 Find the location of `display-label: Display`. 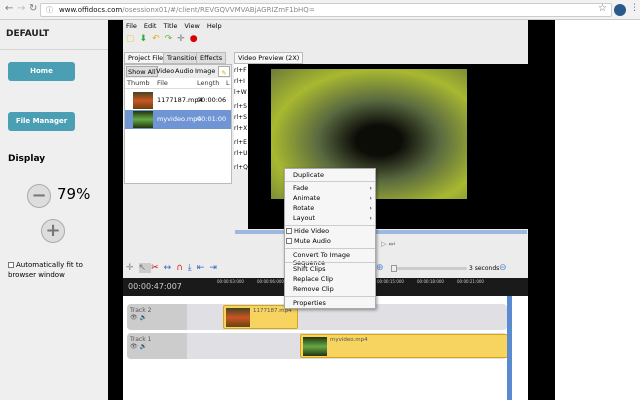

display-label: Display is located at coordinates (27, 159).